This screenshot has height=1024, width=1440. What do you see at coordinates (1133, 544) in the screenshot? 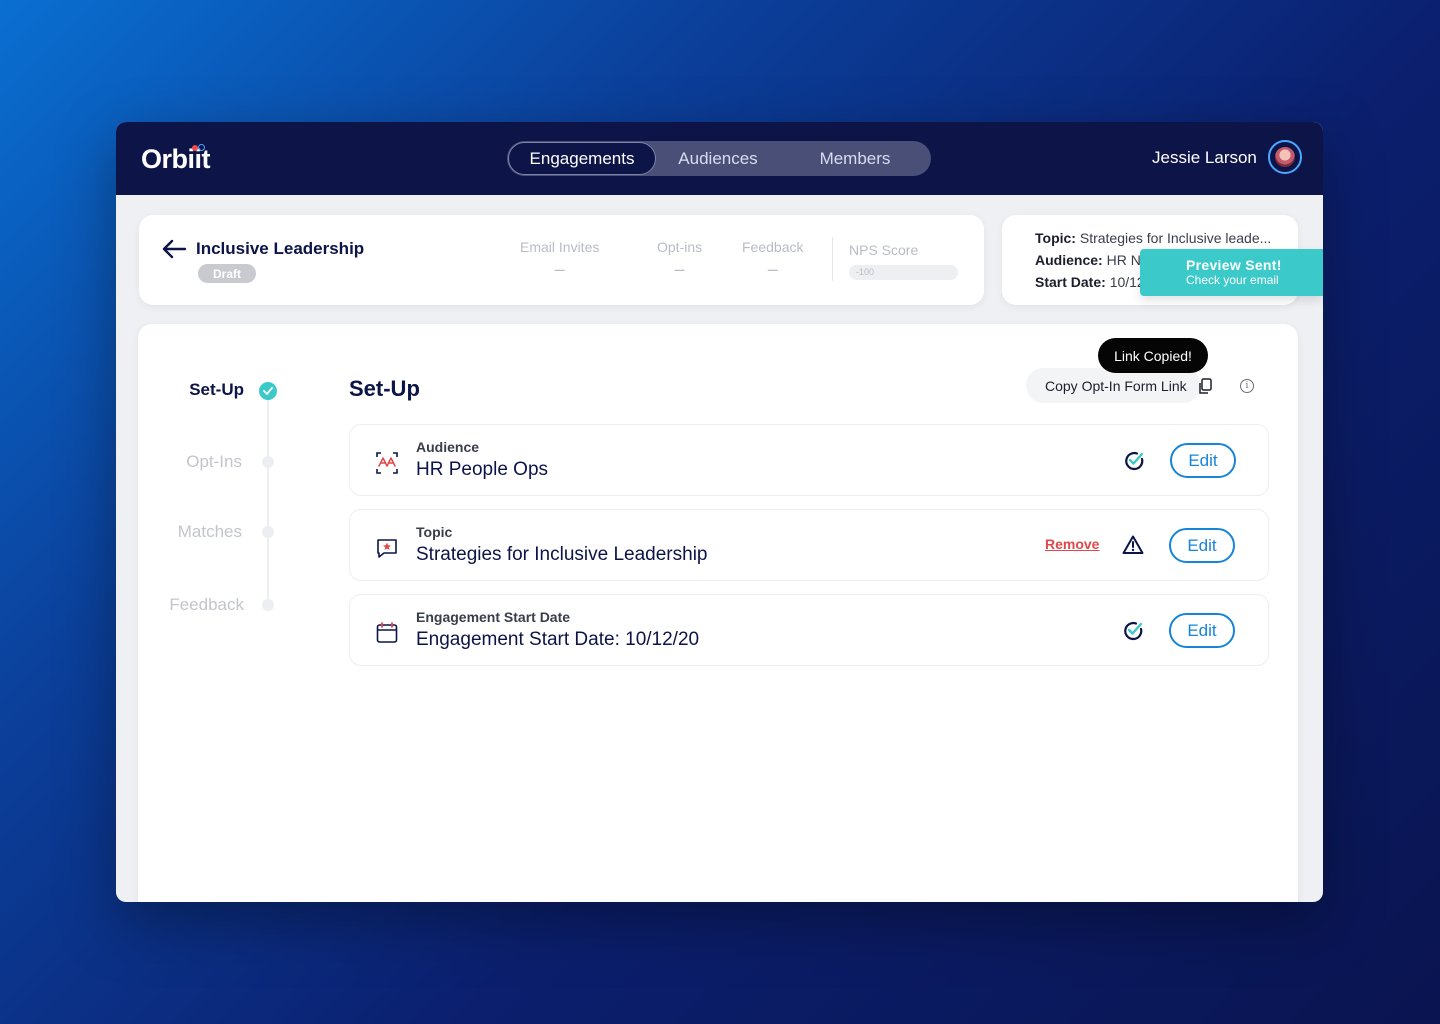
I see `warning-icon` at bounding box center [1133, 544].